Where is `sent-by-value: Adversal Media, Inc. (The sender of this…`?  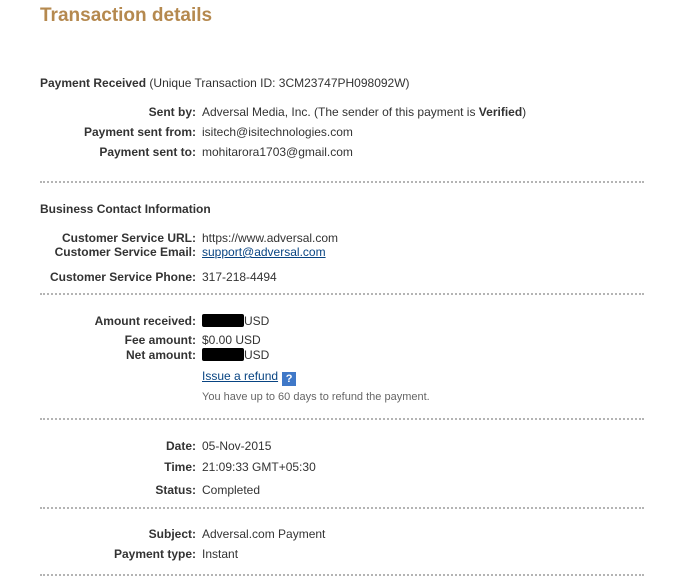 sent-by-value: Adversal Media, Inc. (The sender of this… is located at coordinates (364, 112).